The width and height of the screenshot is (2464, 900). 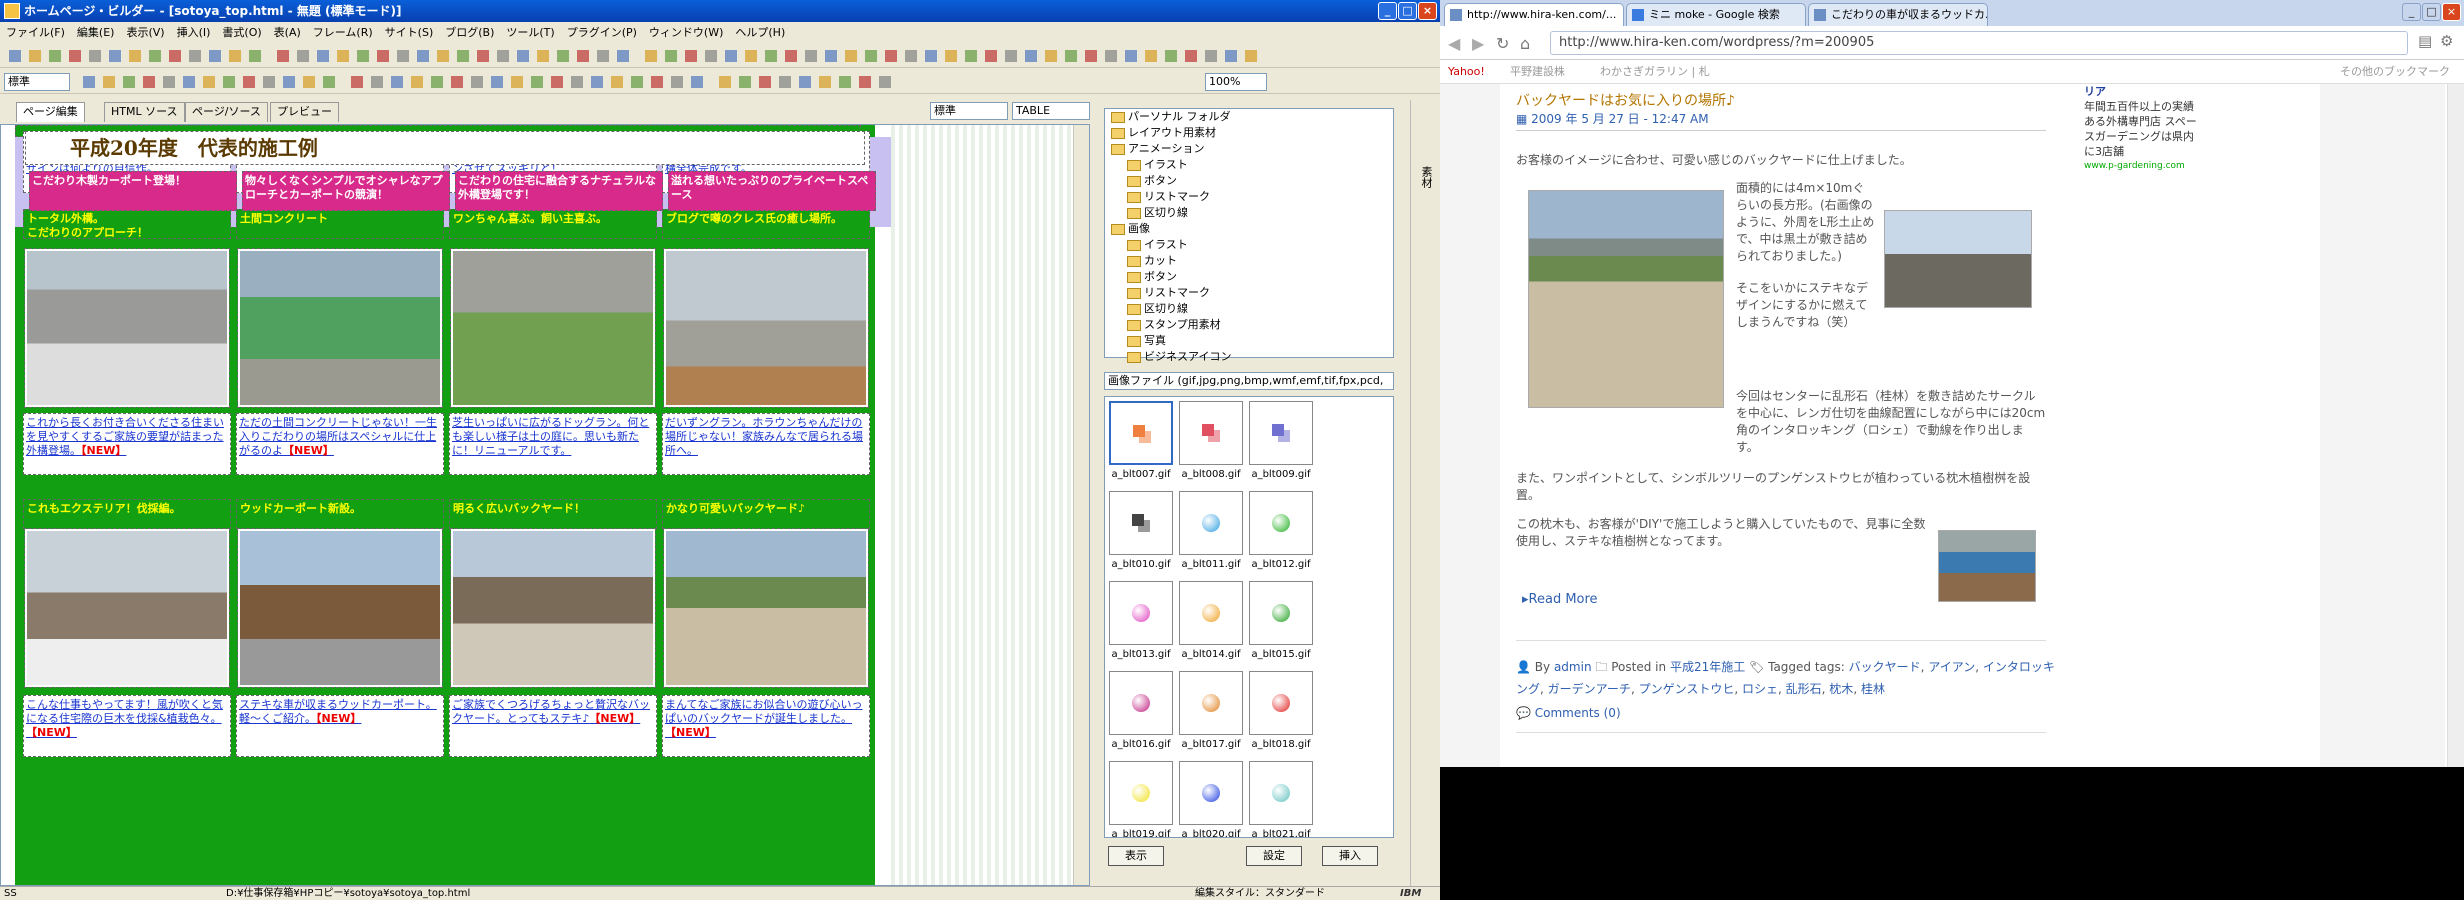 What do you see at coordinates (1454, 43) in the screenshot?
I see `back-icon: ◀` at bounding box center [1454, 43].